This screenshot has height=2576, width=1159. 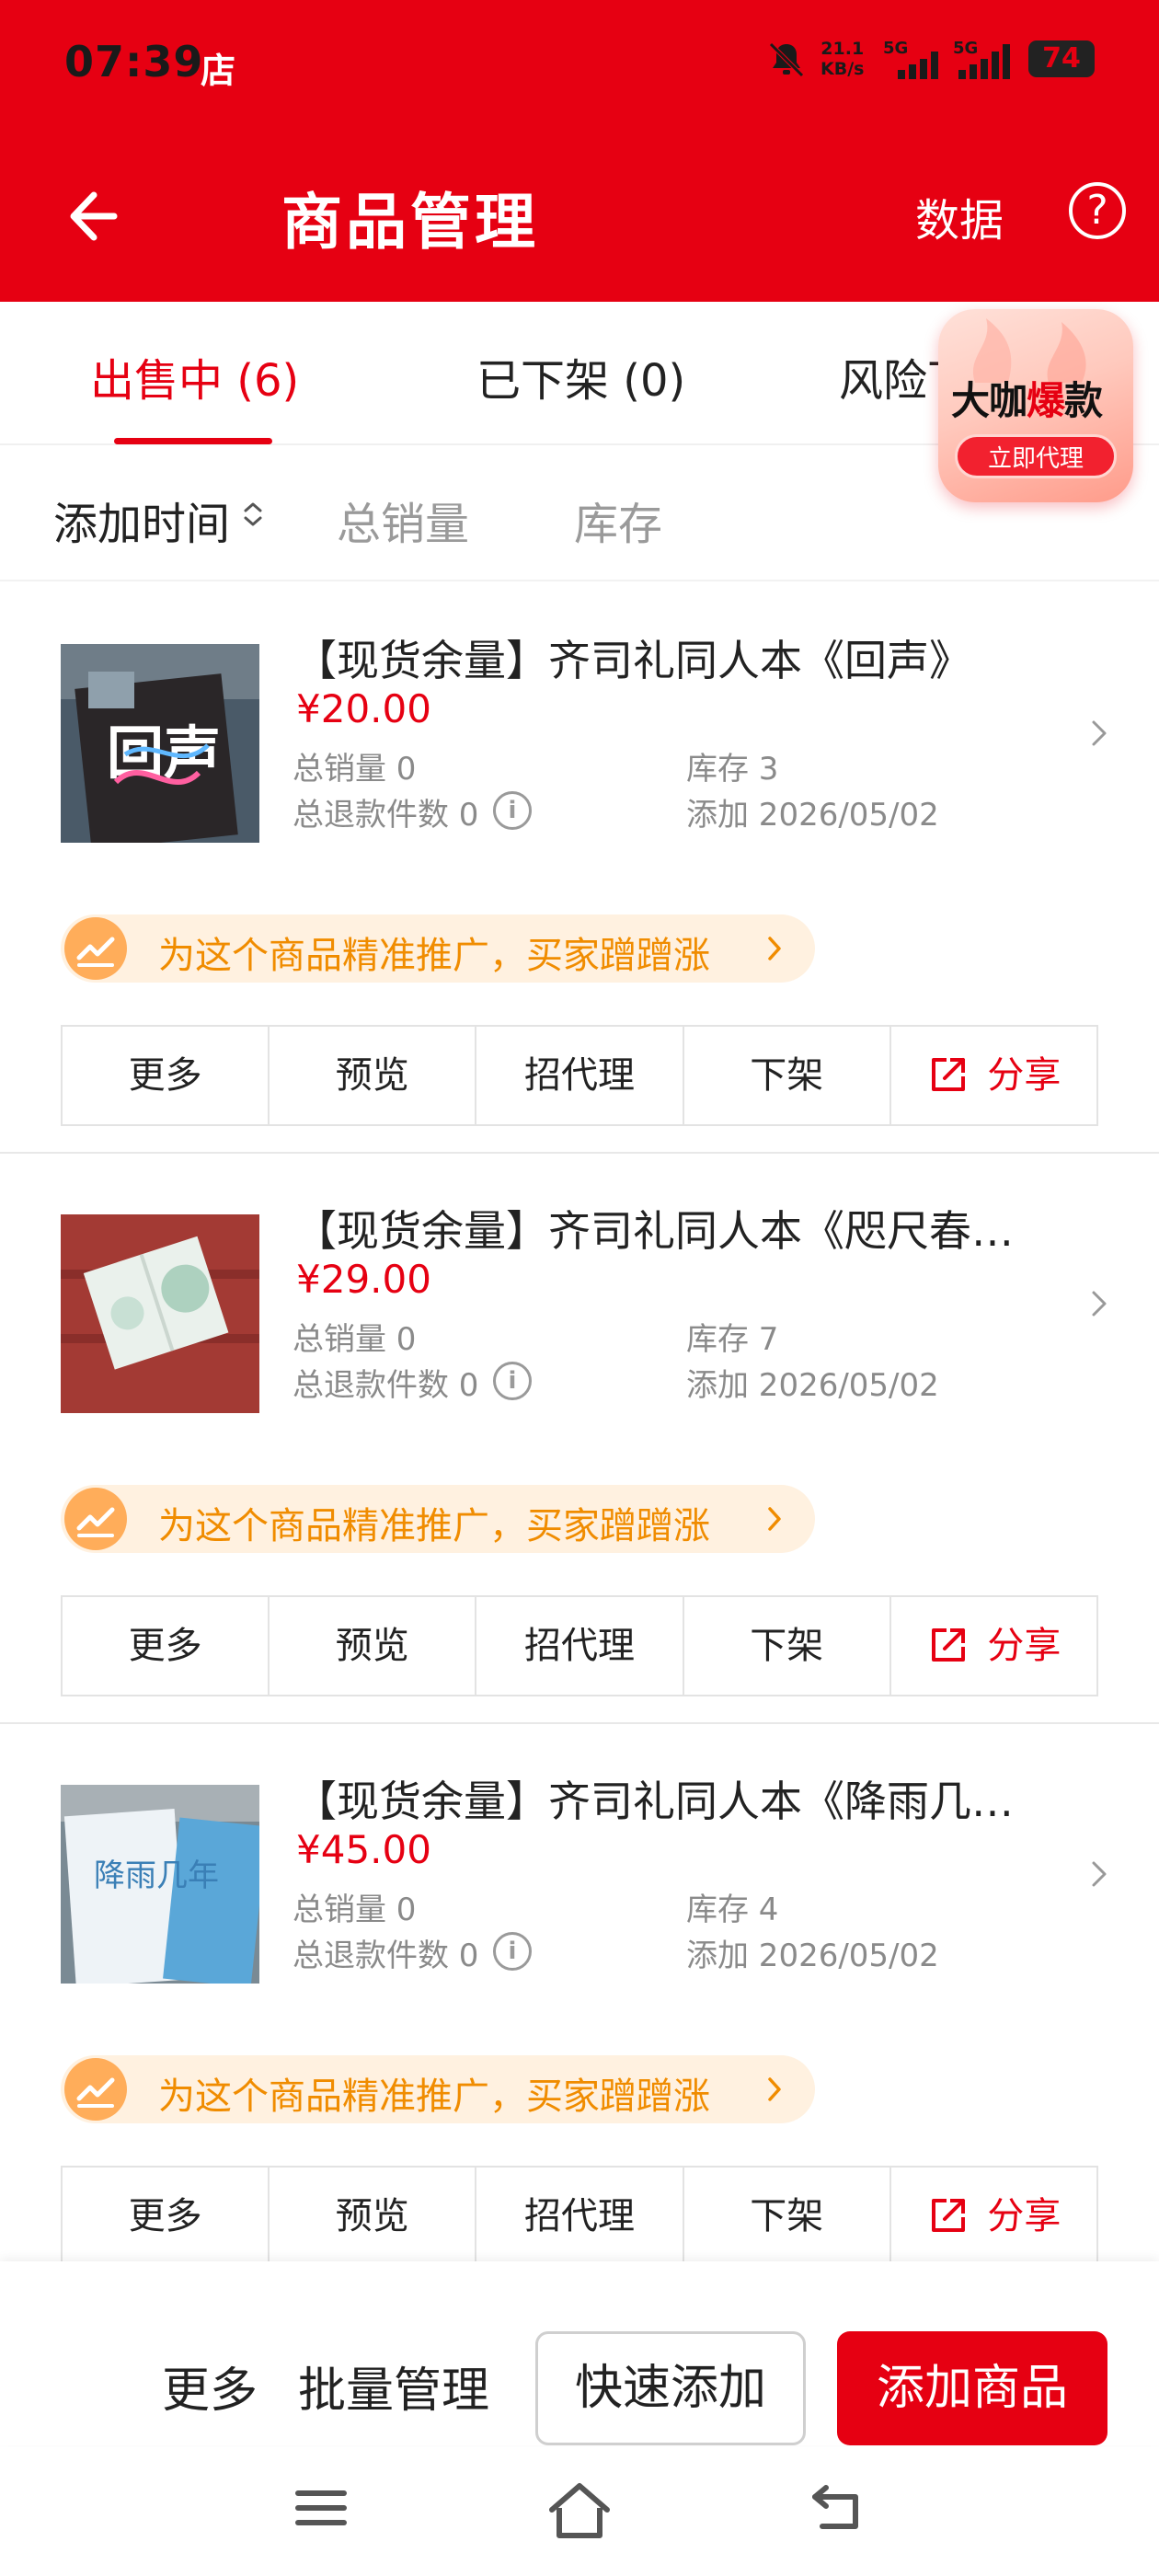 I want to click on network-speed: 21.1 KB/s, so click(x=842, y=59).